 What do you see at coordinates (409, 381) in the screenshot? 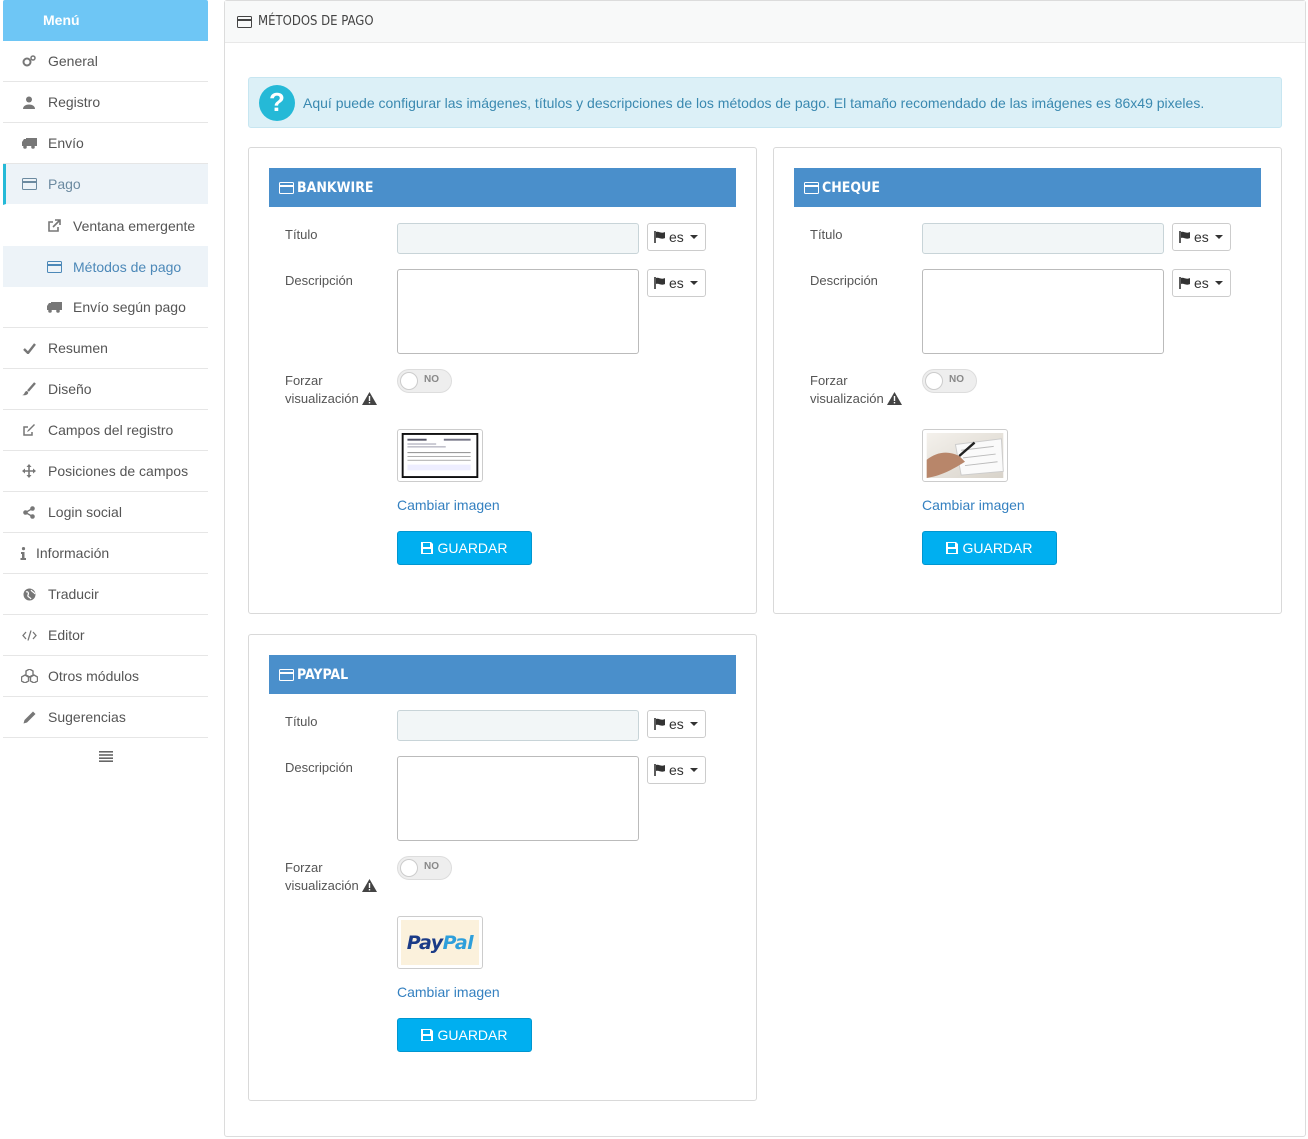
I see `toggle-knob` at bounding box center [409, 381].